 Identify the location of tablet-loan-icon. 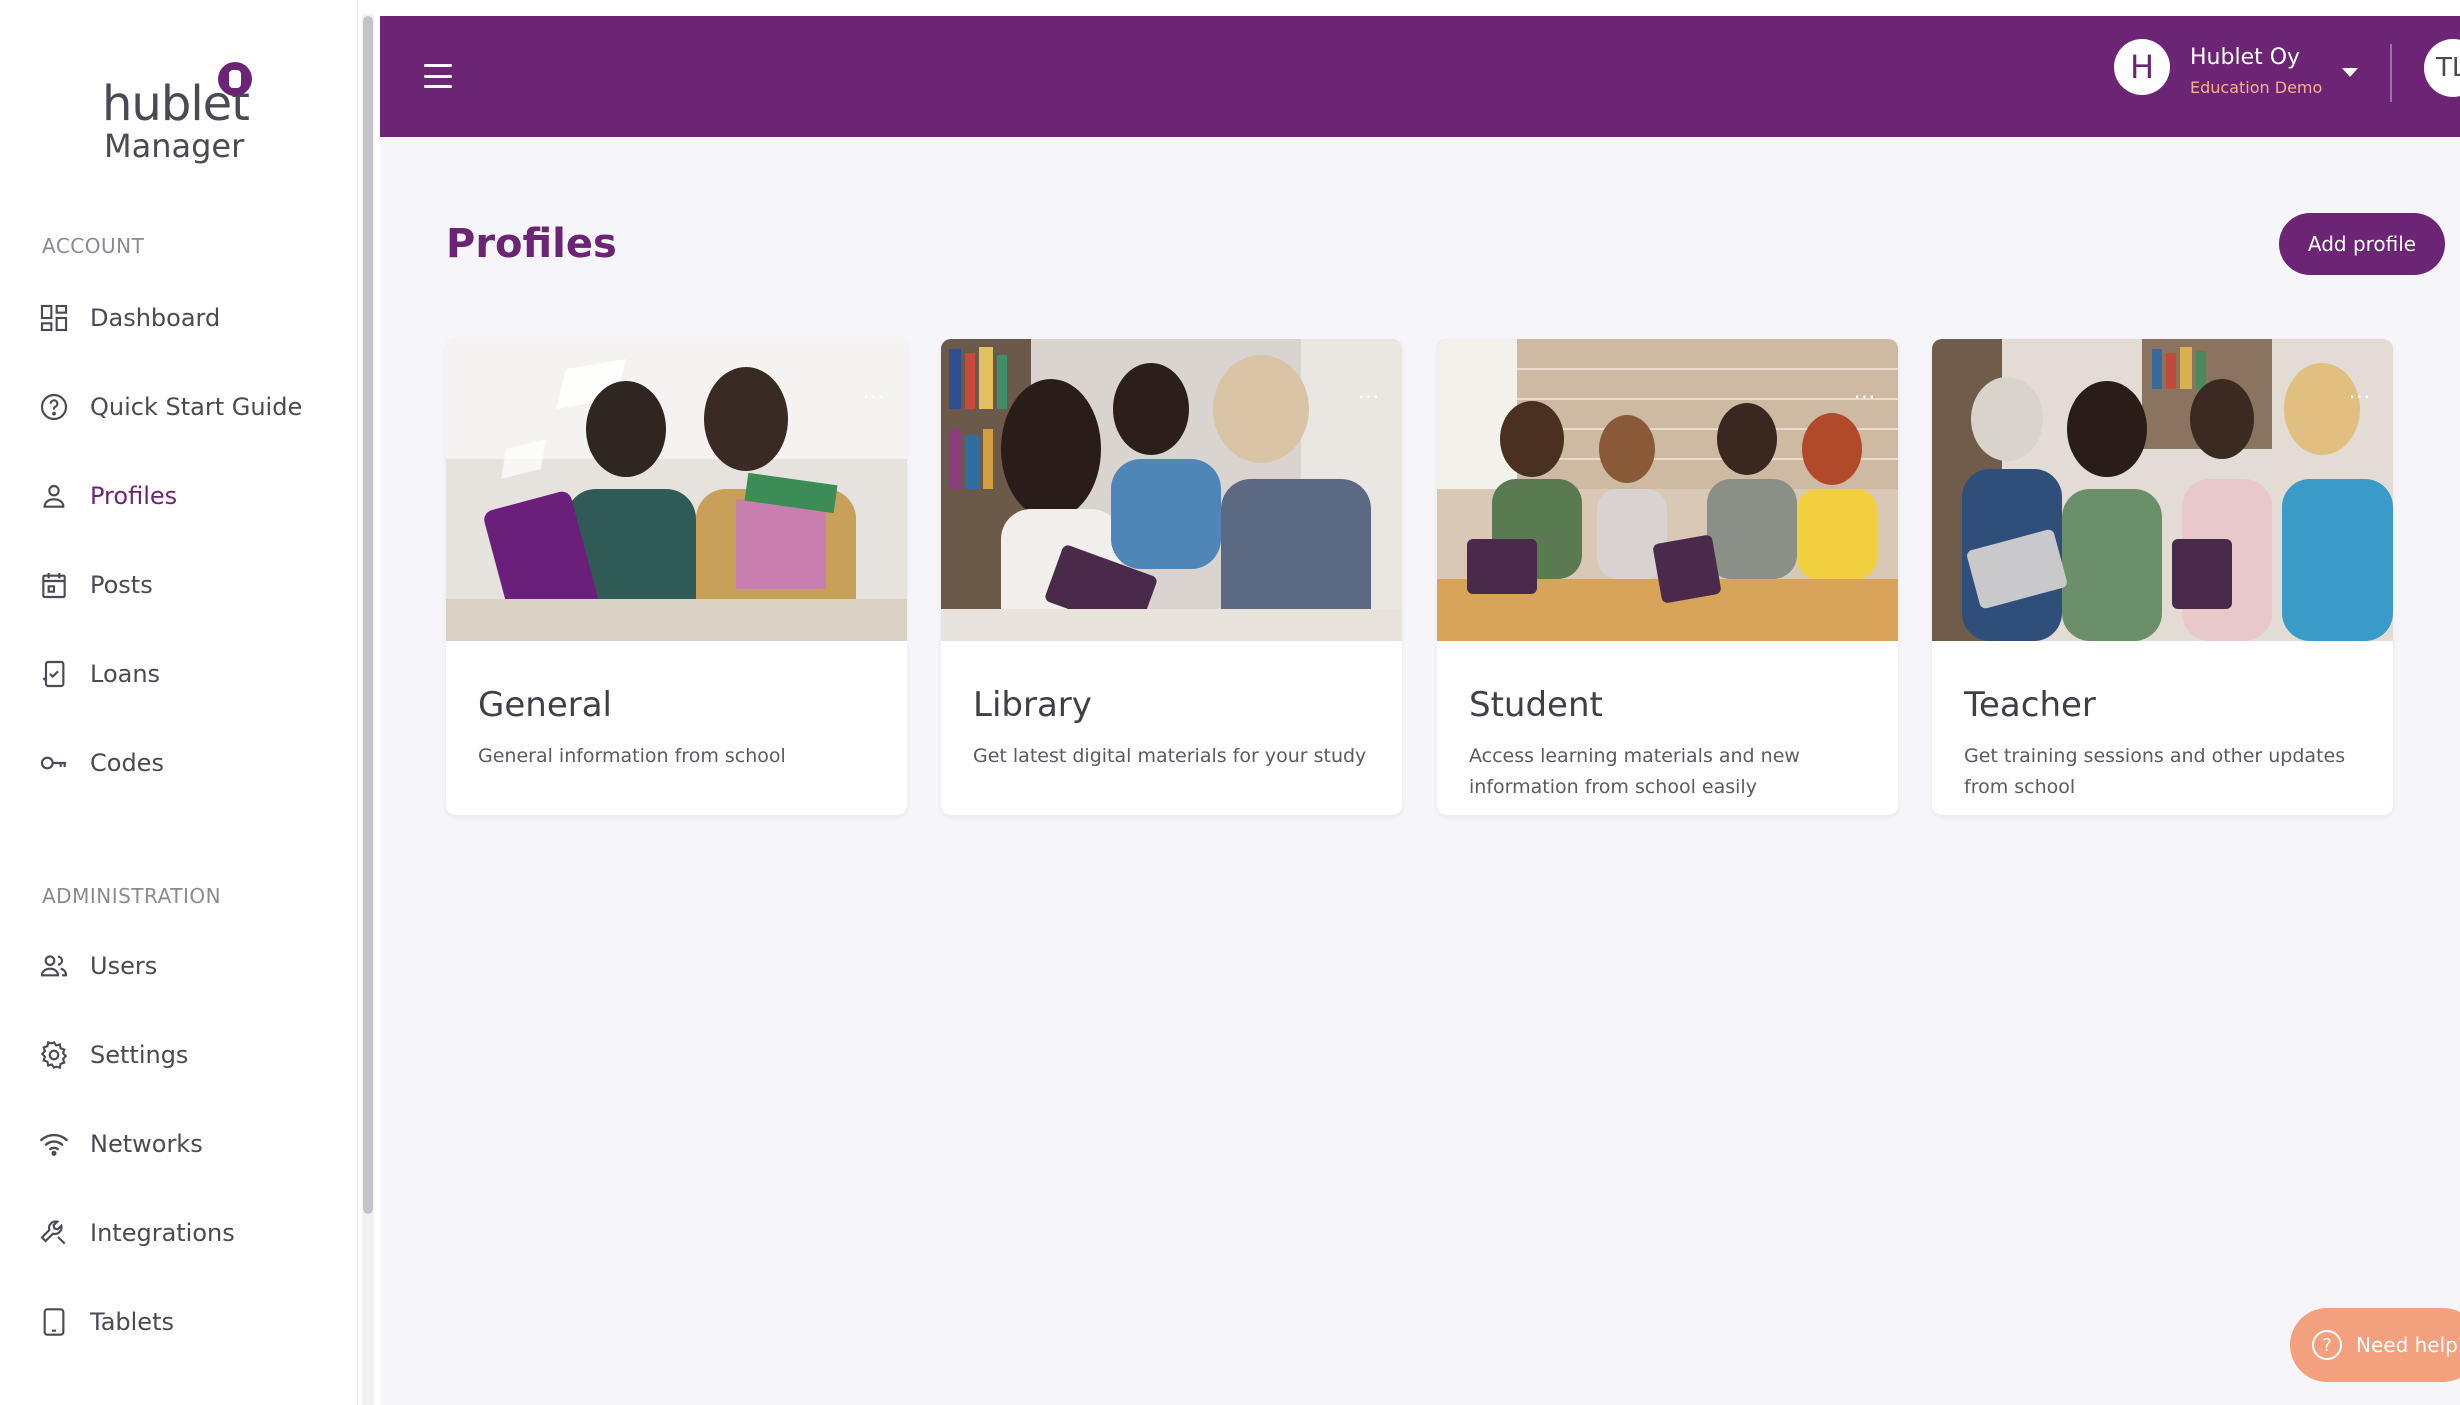
(54, 674).